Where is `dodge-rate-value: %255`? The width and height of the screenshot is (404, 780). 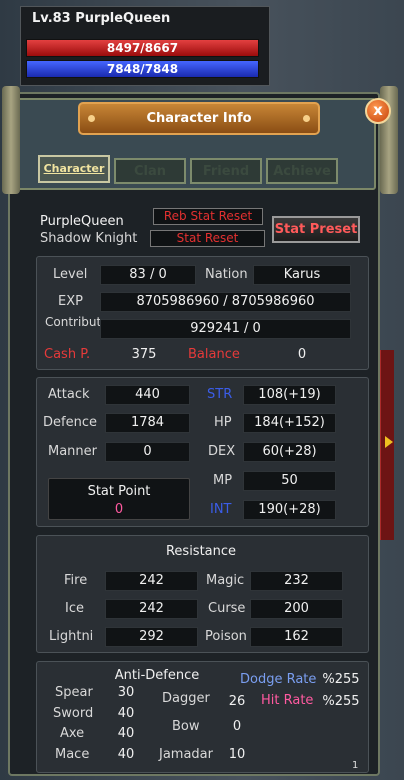 dodge-rate-value: %255 is located at coordinates (341, 679).